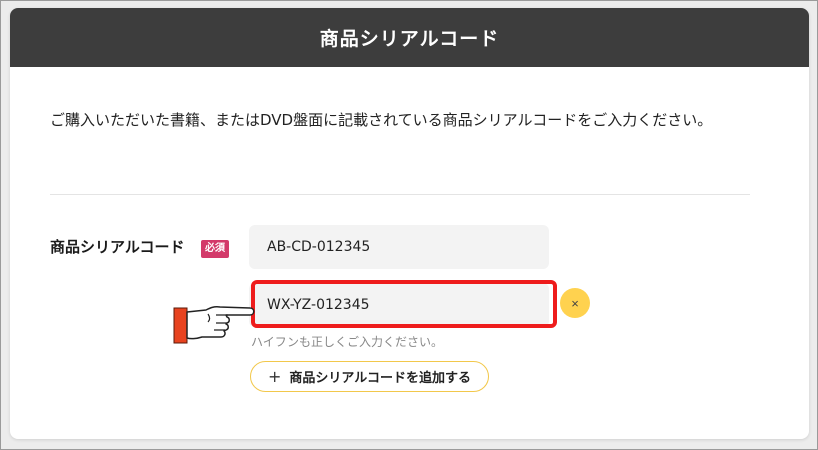 Image resolution: width=818 pixels, height=450 pixels. I want to click on plus-icon: +, so click(274, 376).